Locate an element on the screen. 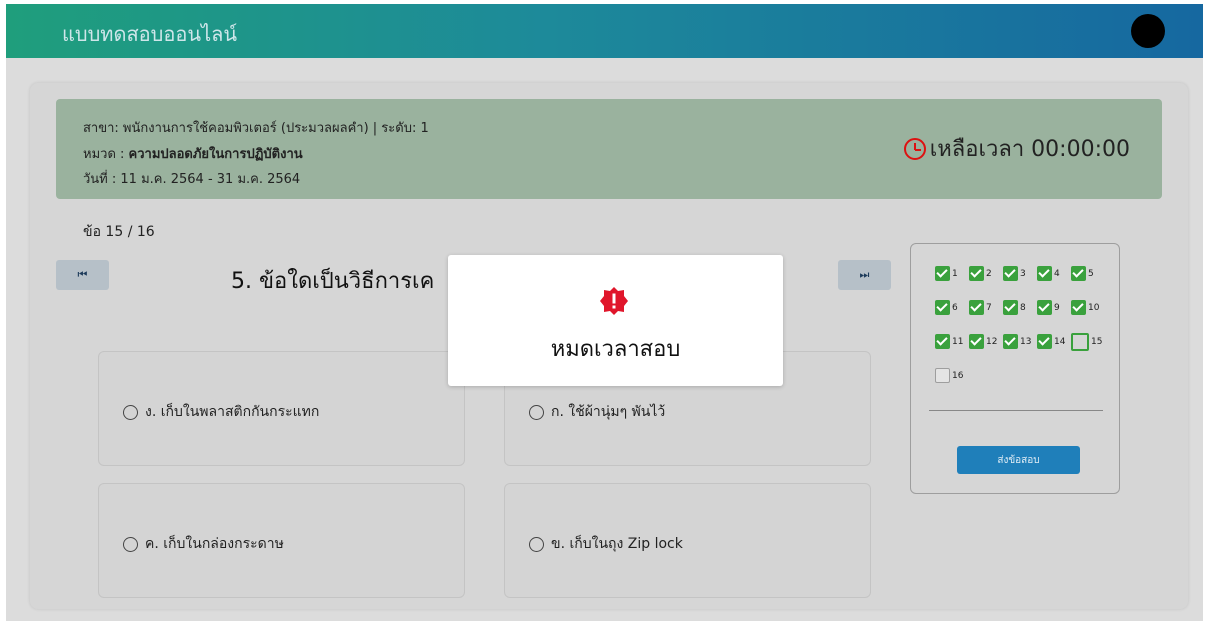 This screenshot has width=1212, height=626. option-label: ก. ใช้ผ้านุ่มๆ พันไว้ is located at coordinates (608, 412).